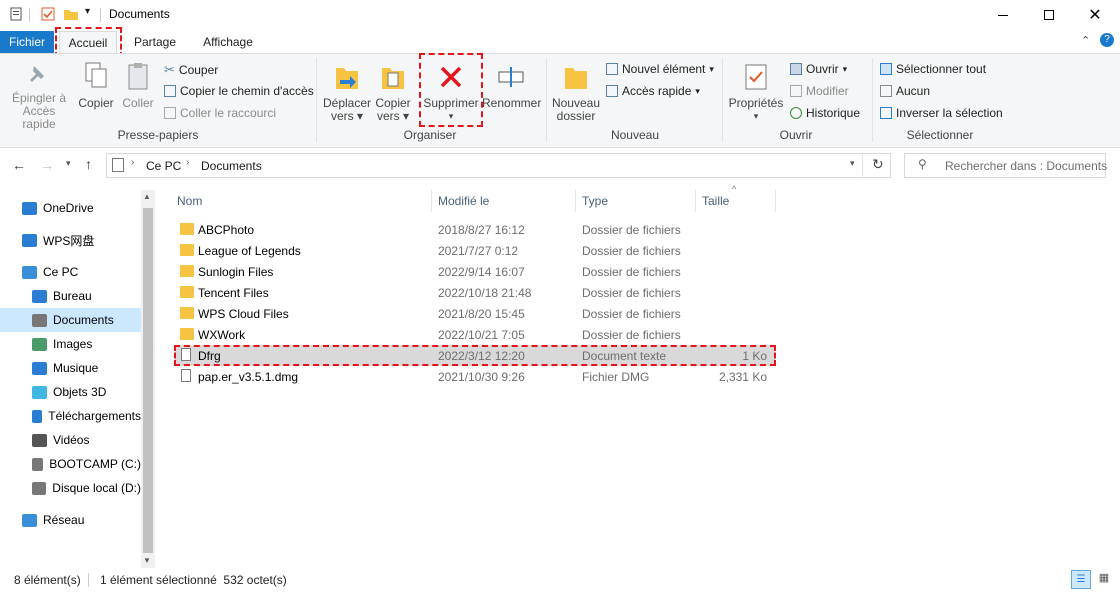 The image size is (1120, 593). I want to click on open-icon, so click(796, 69).